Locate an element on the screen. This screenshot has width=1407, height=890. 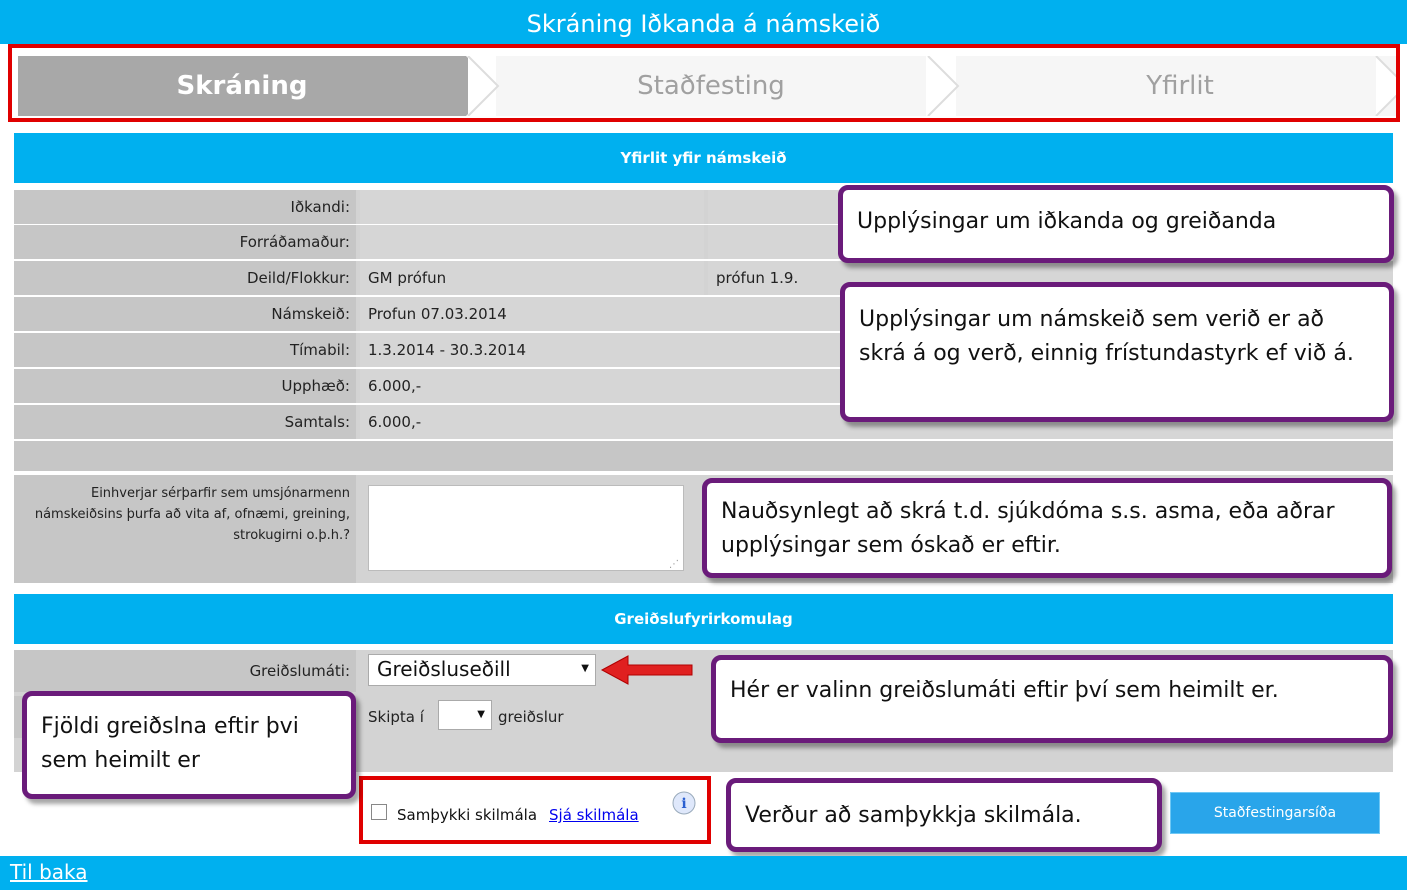
section-header-overview: Yfirlit yfir námskeið is located at coordinates (703, 158).